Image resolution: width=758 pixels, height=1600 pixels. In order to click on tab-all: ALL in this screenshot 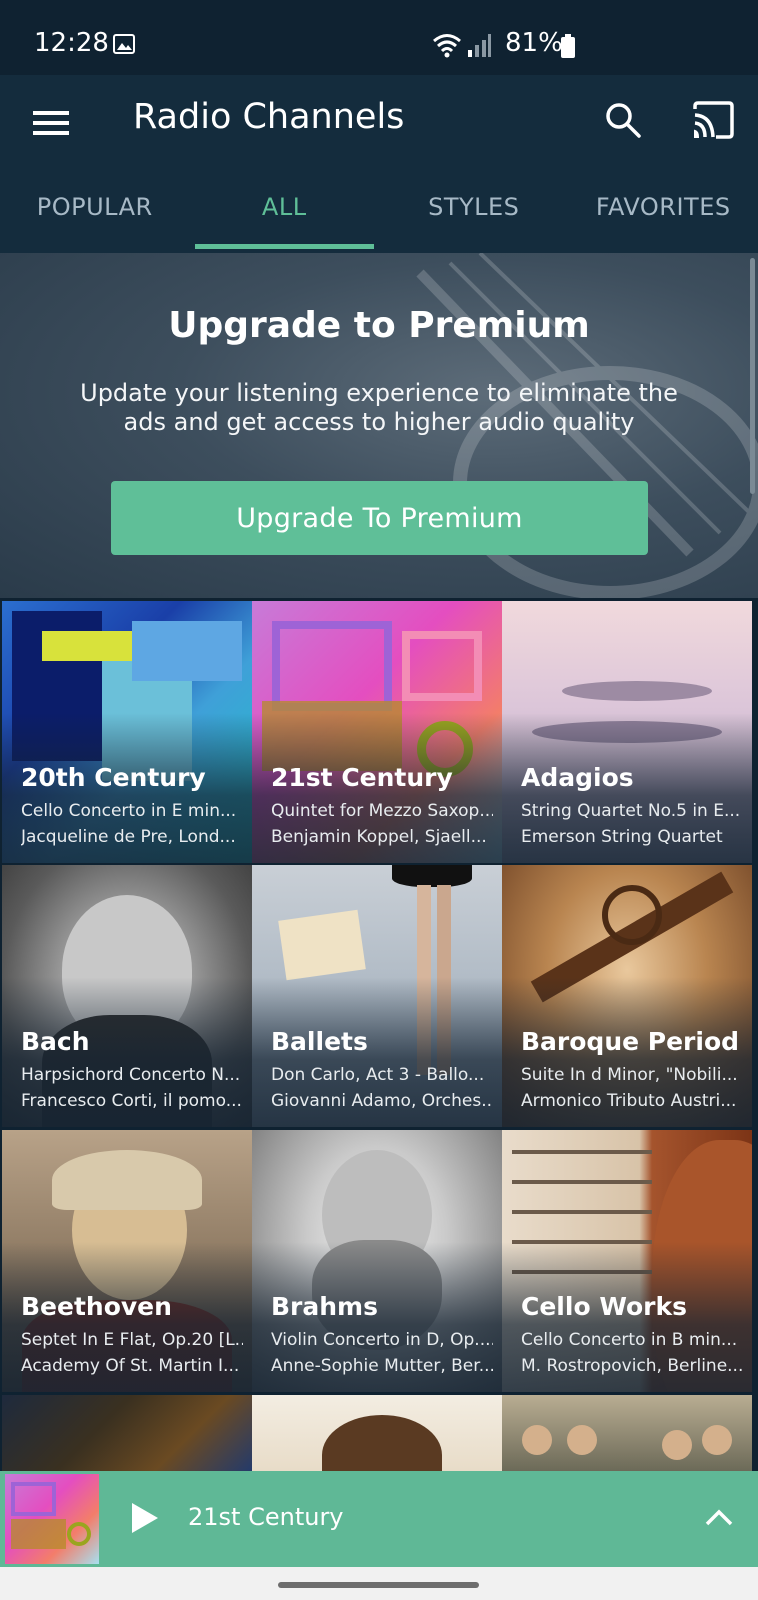, I will do `click(285, 214)`.